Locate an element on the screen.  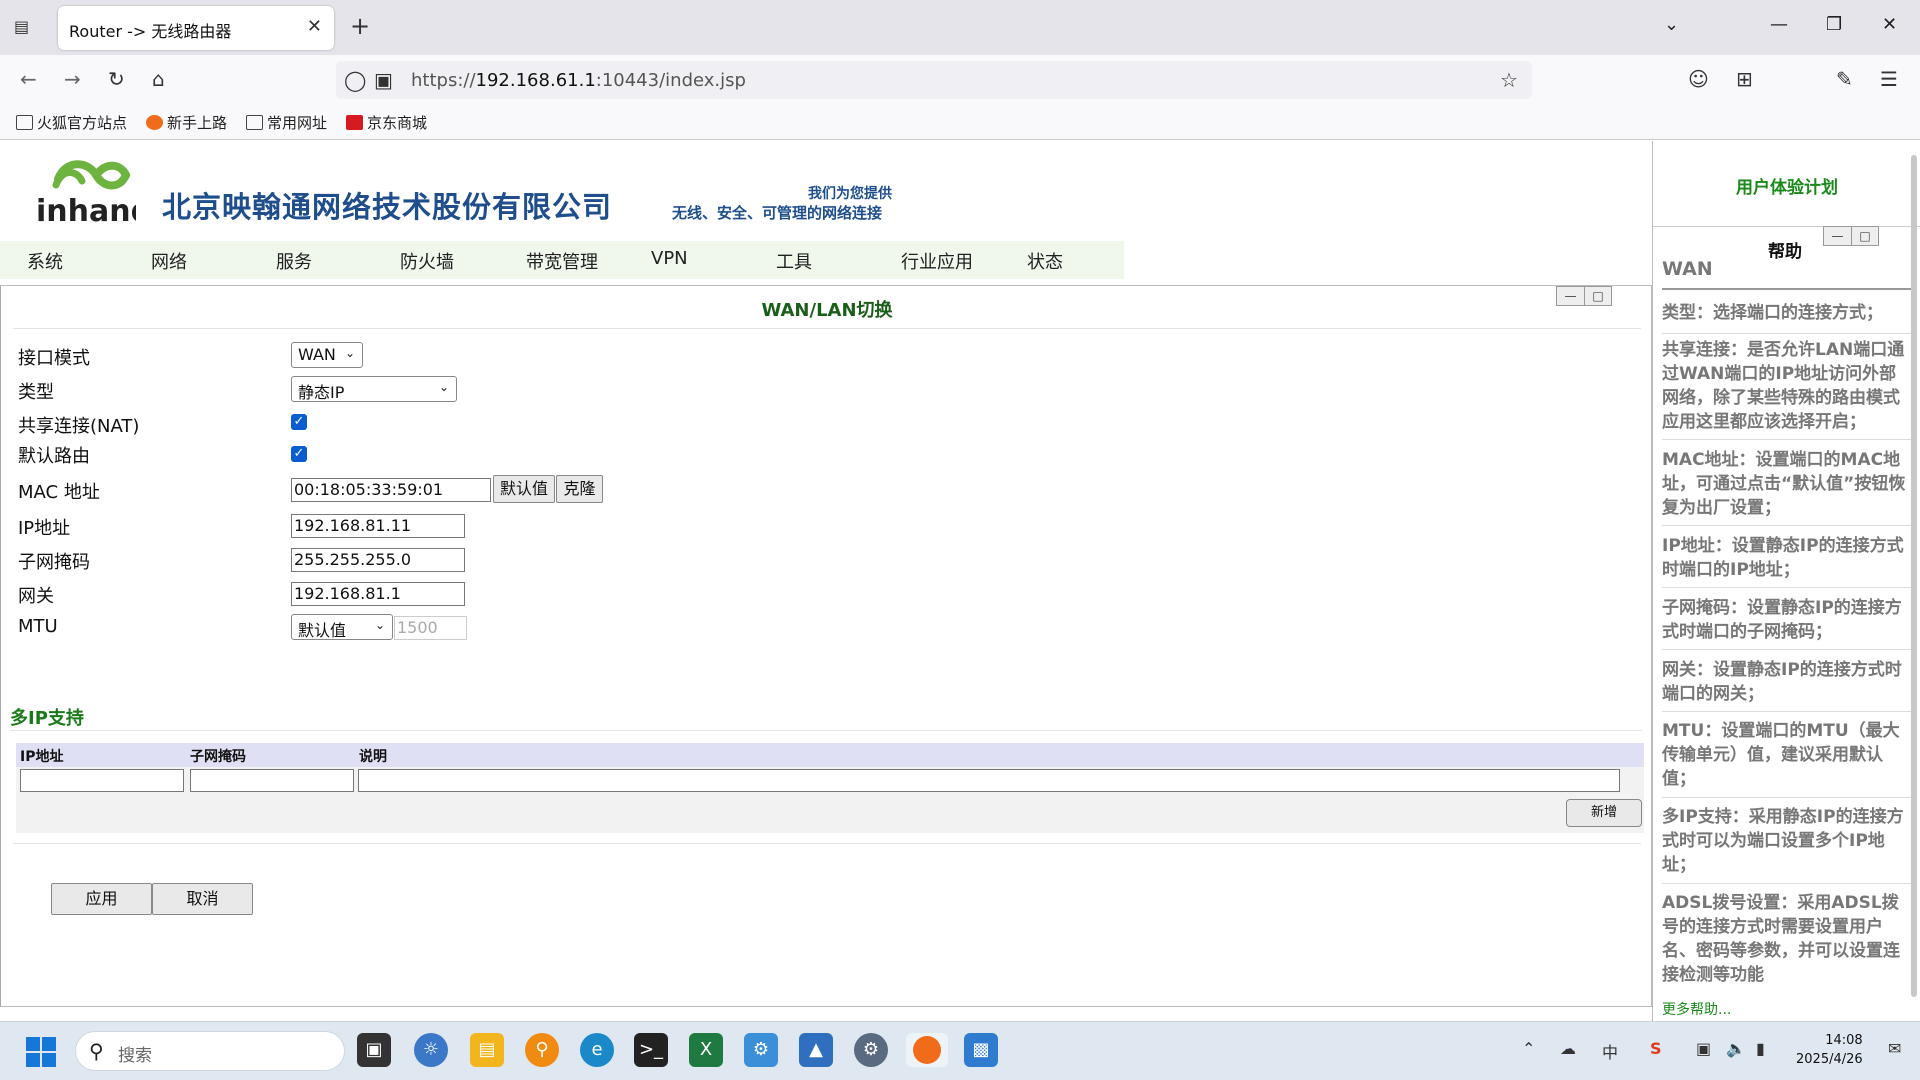
nat-checkbox: ✓ is located at coordinates (299, 422).